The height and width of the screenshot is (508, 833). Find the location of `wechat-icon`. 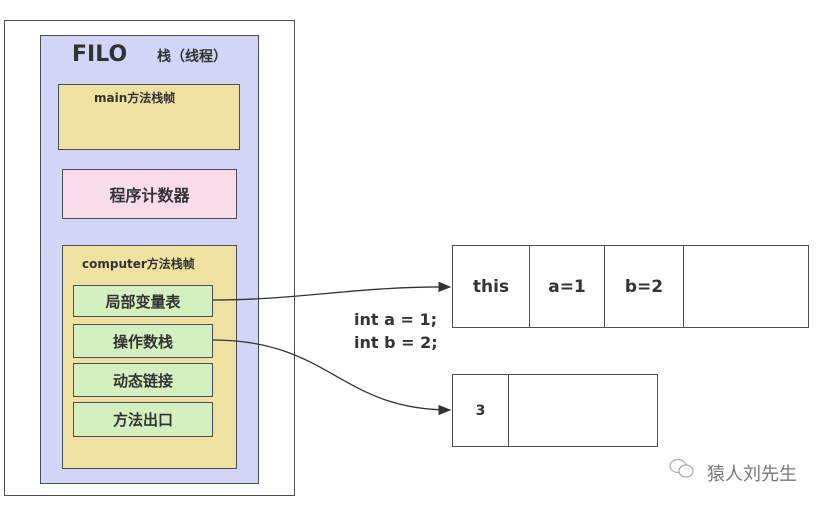

wechat-icon is located at coordinates (681, 468).